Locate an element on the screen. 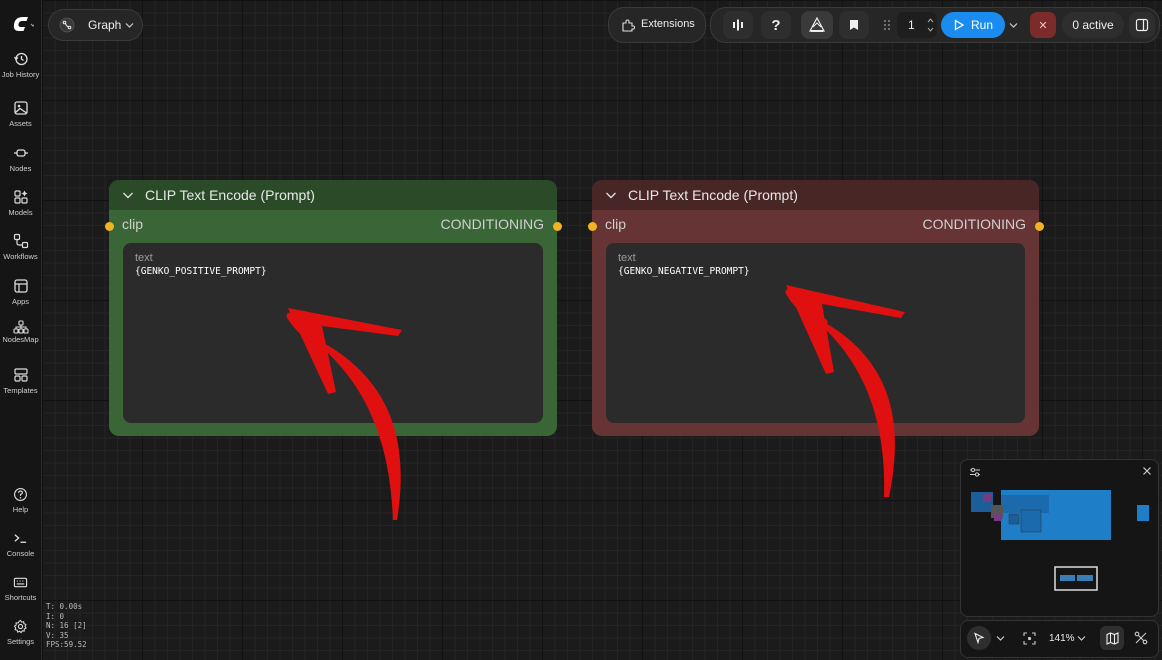 Image resolution: width=1162 pixels, height=660 pixels. select-tool-button is located at coordinates (979, 638).